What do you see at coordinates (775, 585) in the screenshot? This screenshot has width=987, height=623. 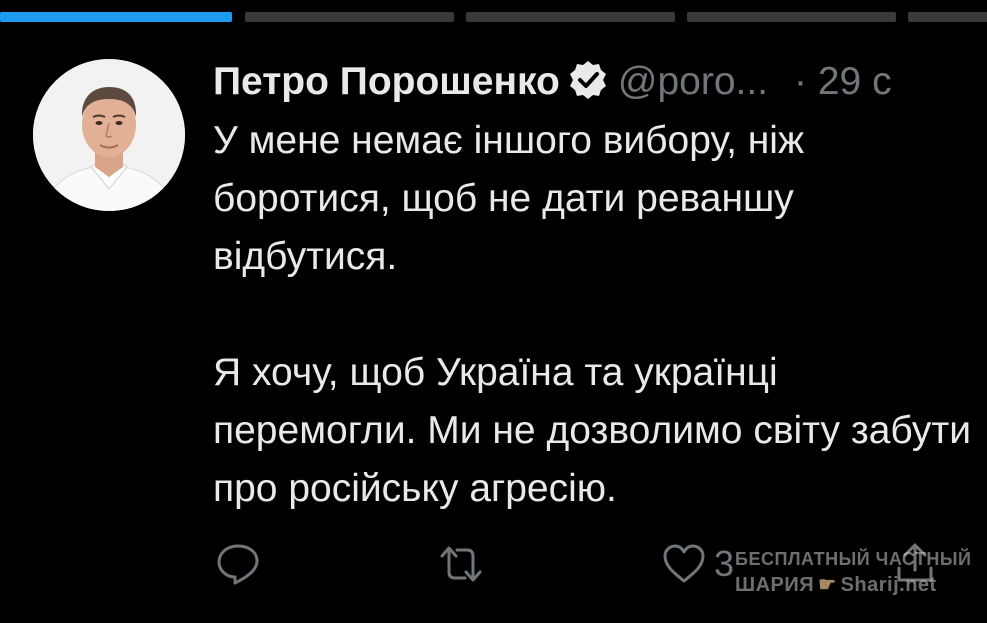 I see `watermark-text: ШАРИЯ` at bounding box center [775, 585].